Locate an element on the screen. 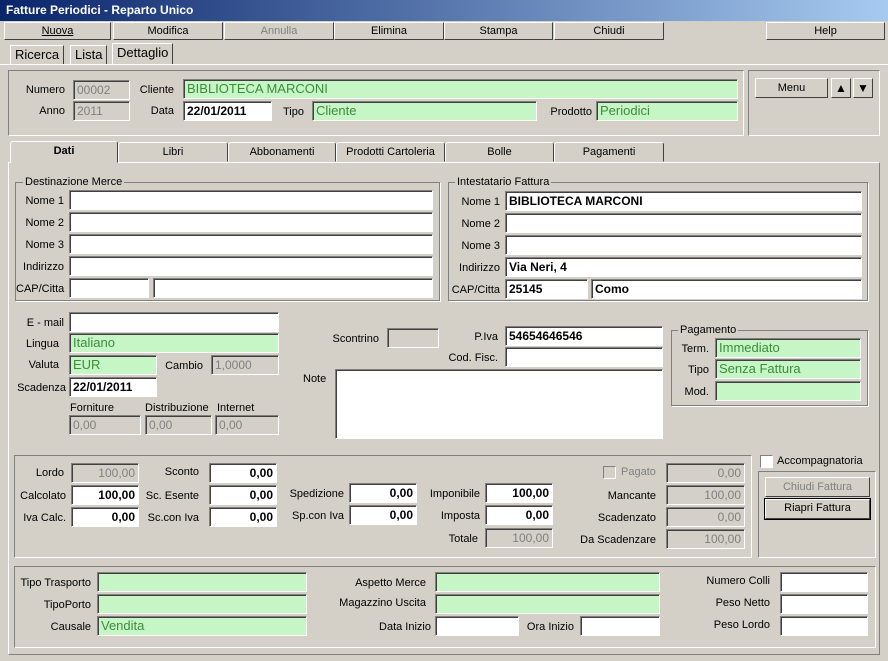  sciva-field: 0,00 is located at coordinates (243, 517).